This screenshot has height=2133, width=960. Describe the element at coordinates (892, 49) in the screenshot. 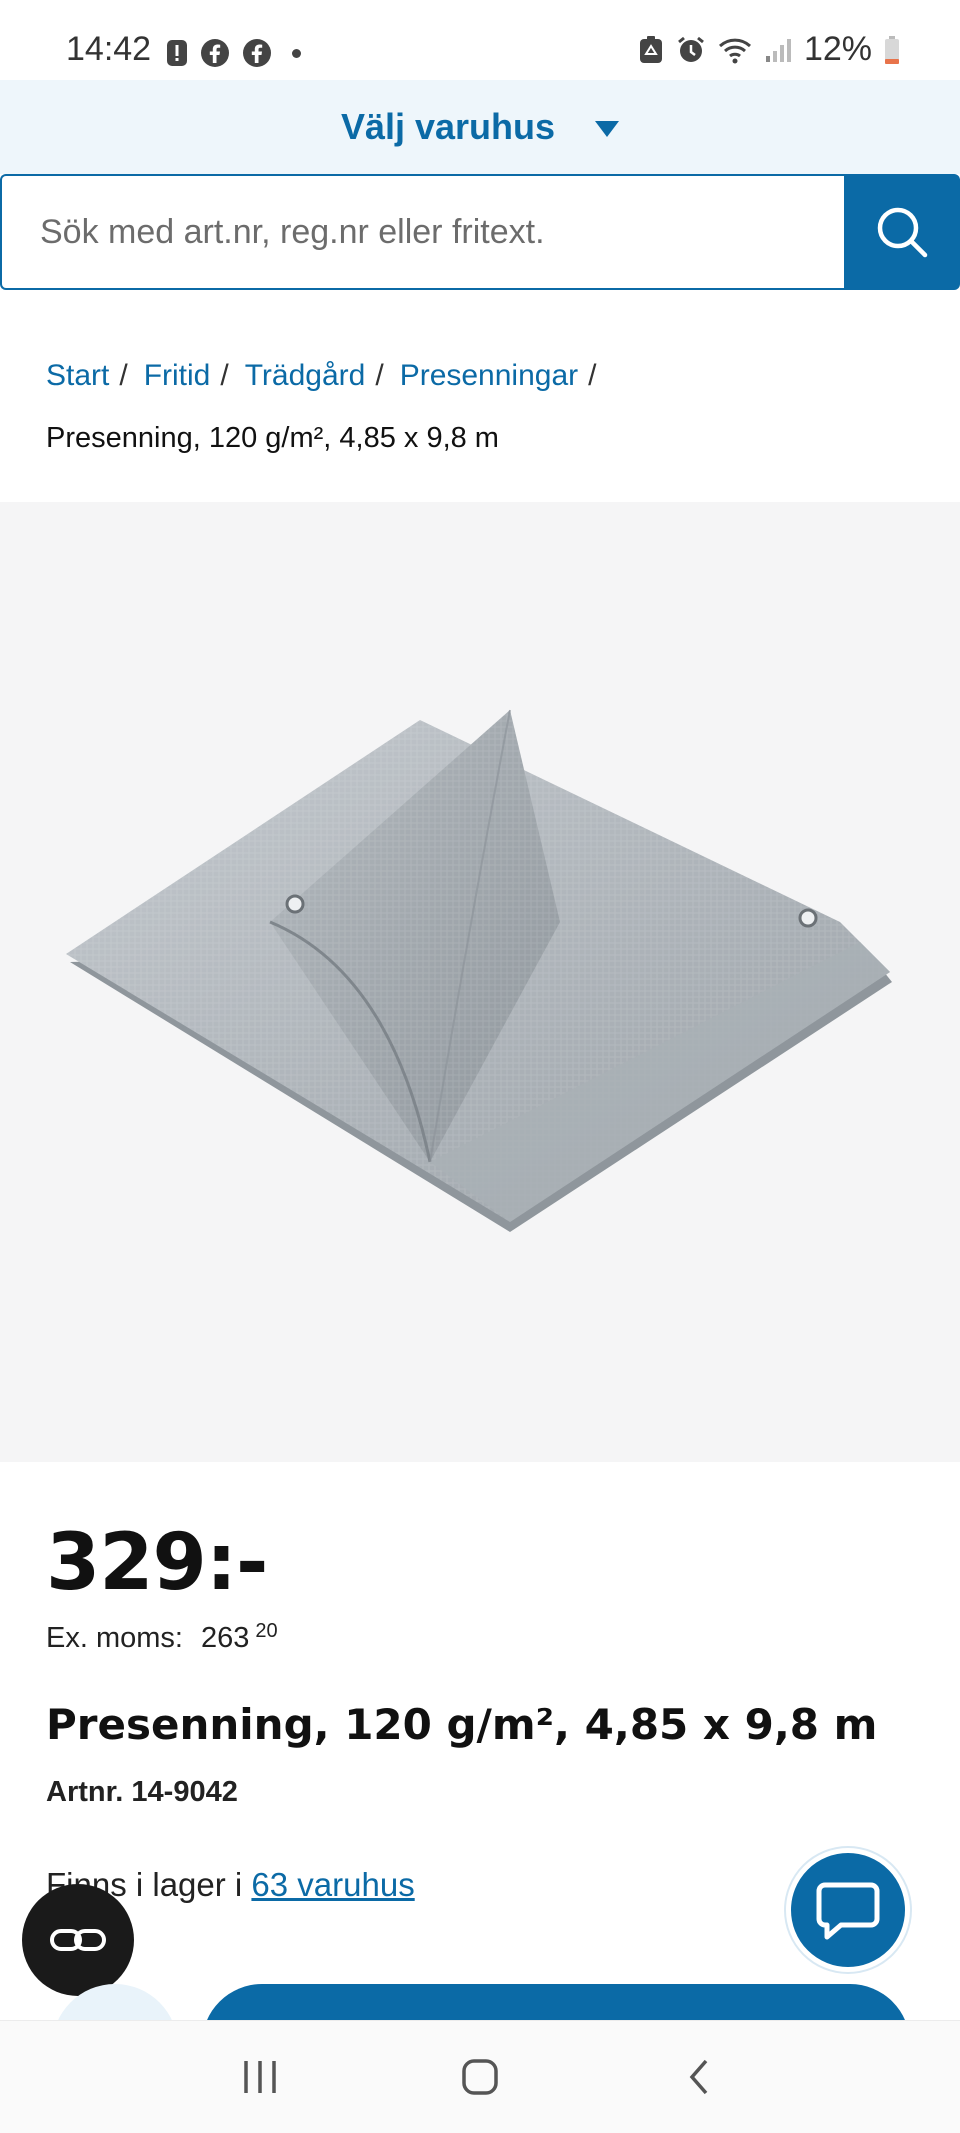

I see `battery-icon` at that location.